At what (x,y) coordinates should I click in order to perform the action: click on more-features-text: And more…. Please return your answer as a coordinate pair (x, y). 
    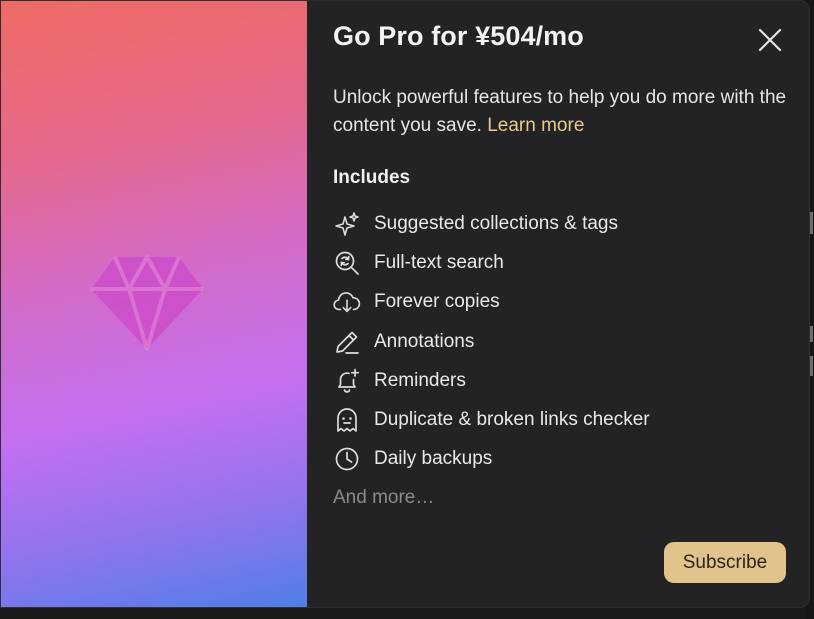
    Looking at the image, I should click on (384, 497).